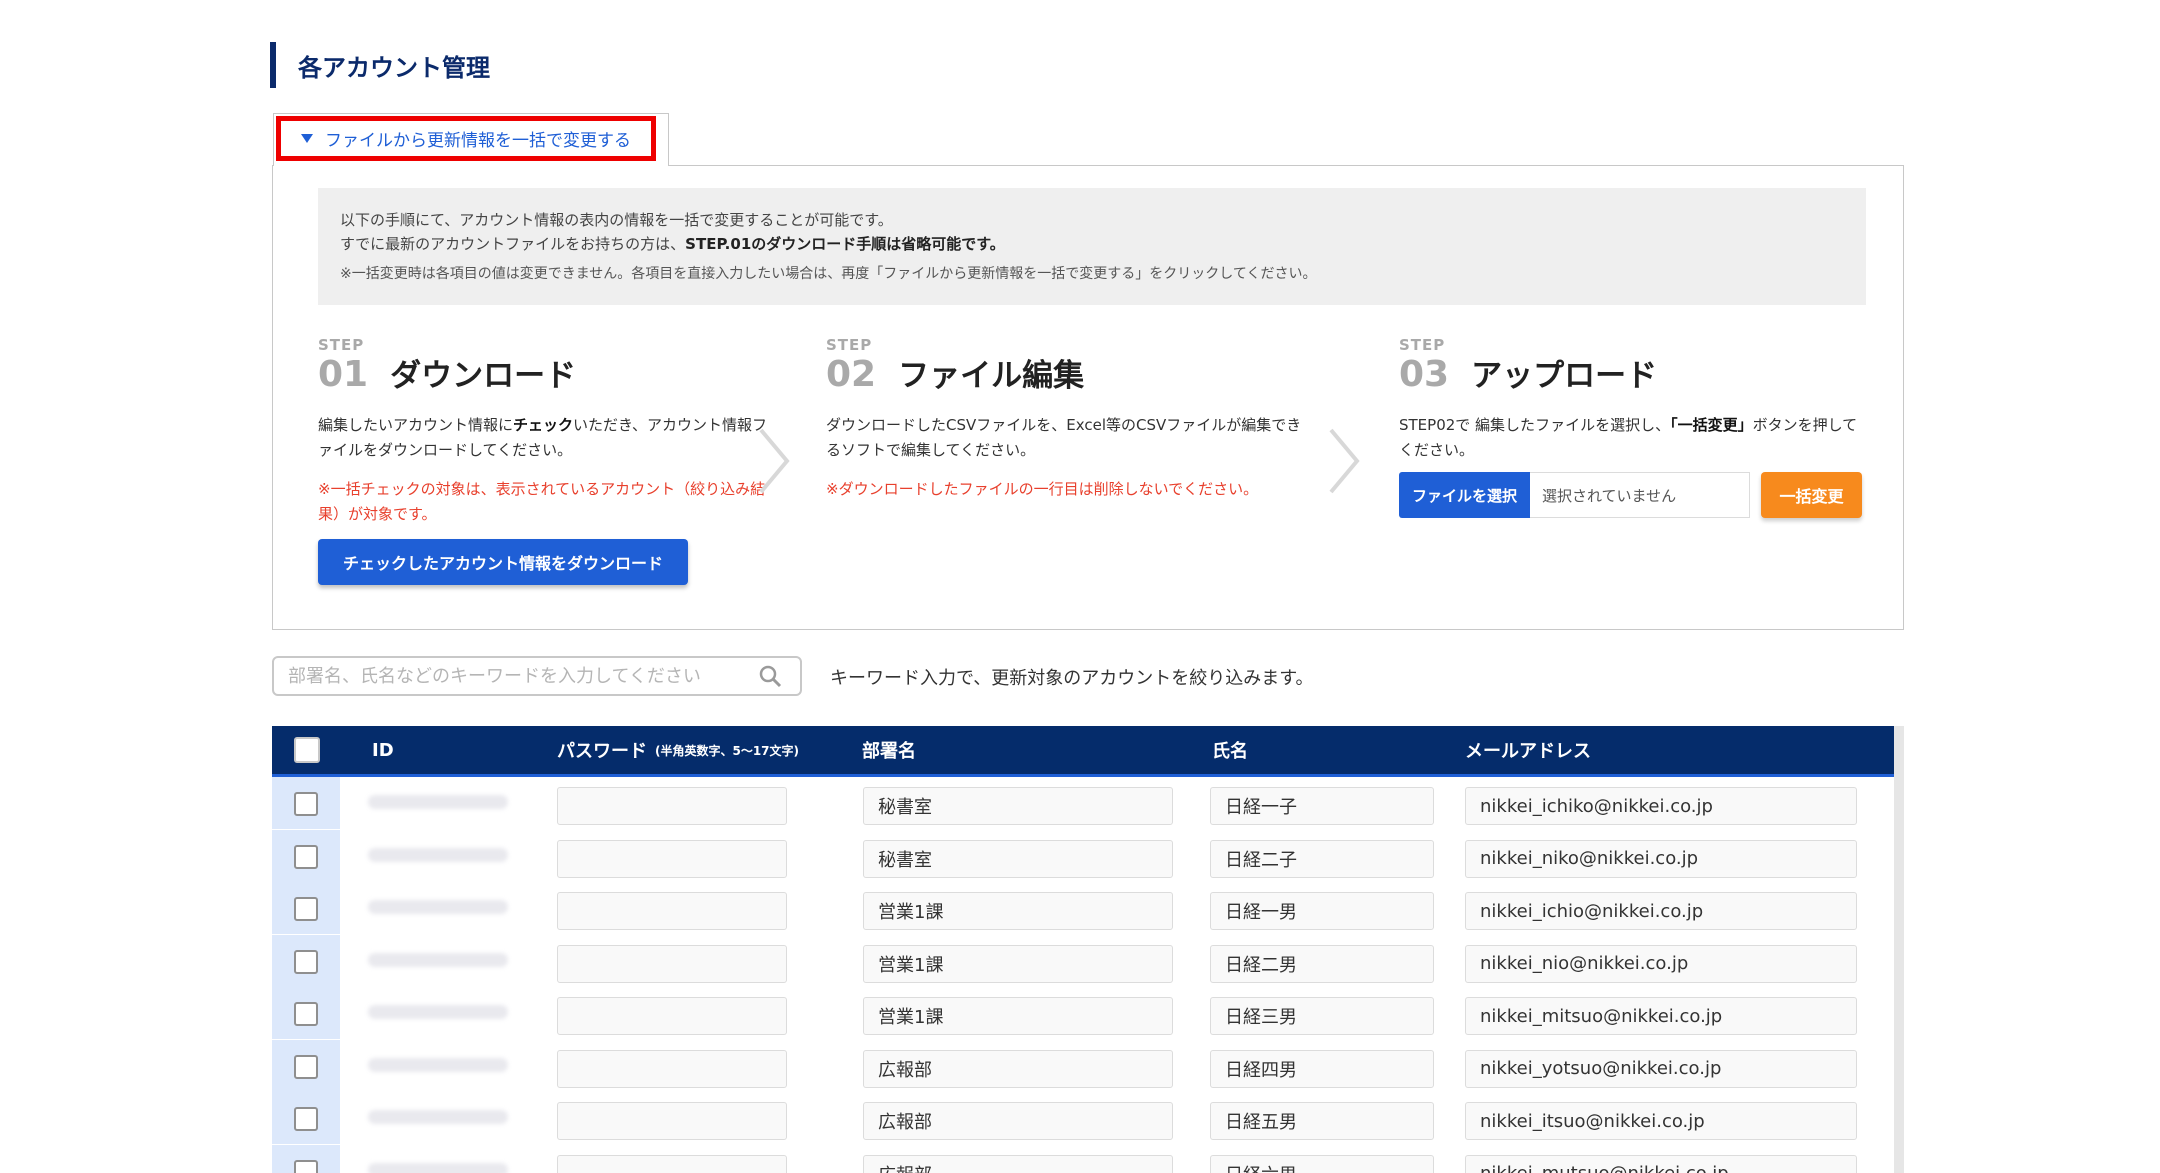 This screenshot has width=2160, height=1173. I want to click on table-row: 秘書室 日経二子 nikkei_niko@nikkei.co.jp, so click(1083, 855).